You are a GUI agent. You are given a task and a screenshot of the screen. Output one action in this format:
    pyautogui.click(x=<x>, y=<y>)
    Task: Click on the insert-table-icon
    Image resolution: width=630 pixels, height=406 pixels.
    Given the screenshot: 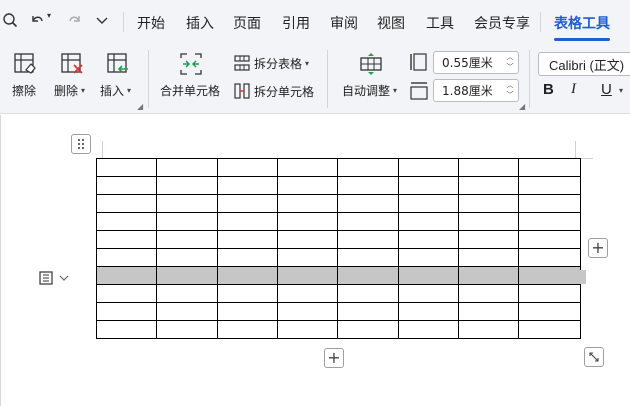 What is the action you would take?
    pyautogui.click(x=118, y=66)
    